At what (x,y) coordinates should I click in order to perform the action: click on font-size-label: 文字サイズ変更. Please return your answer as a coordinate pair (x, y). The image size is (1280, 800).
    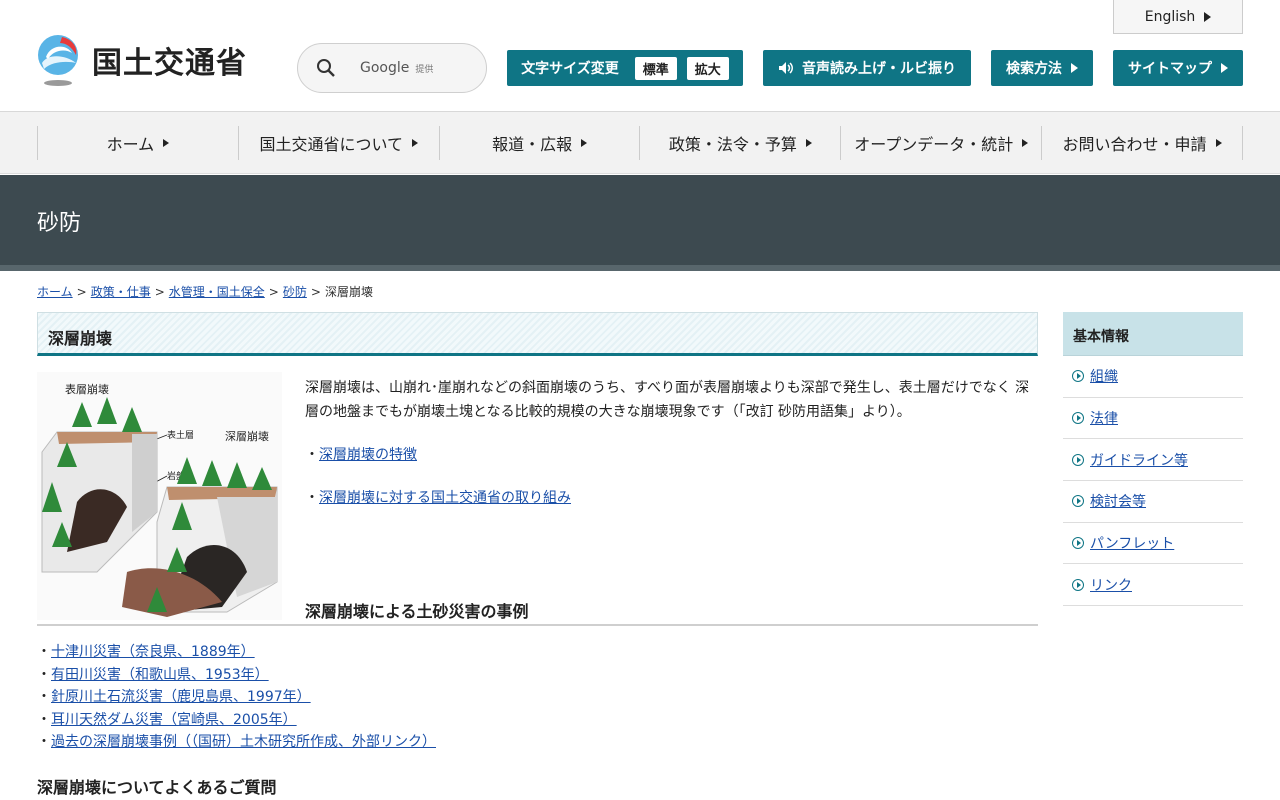
    Looking at the image, I should click on (570, 69).